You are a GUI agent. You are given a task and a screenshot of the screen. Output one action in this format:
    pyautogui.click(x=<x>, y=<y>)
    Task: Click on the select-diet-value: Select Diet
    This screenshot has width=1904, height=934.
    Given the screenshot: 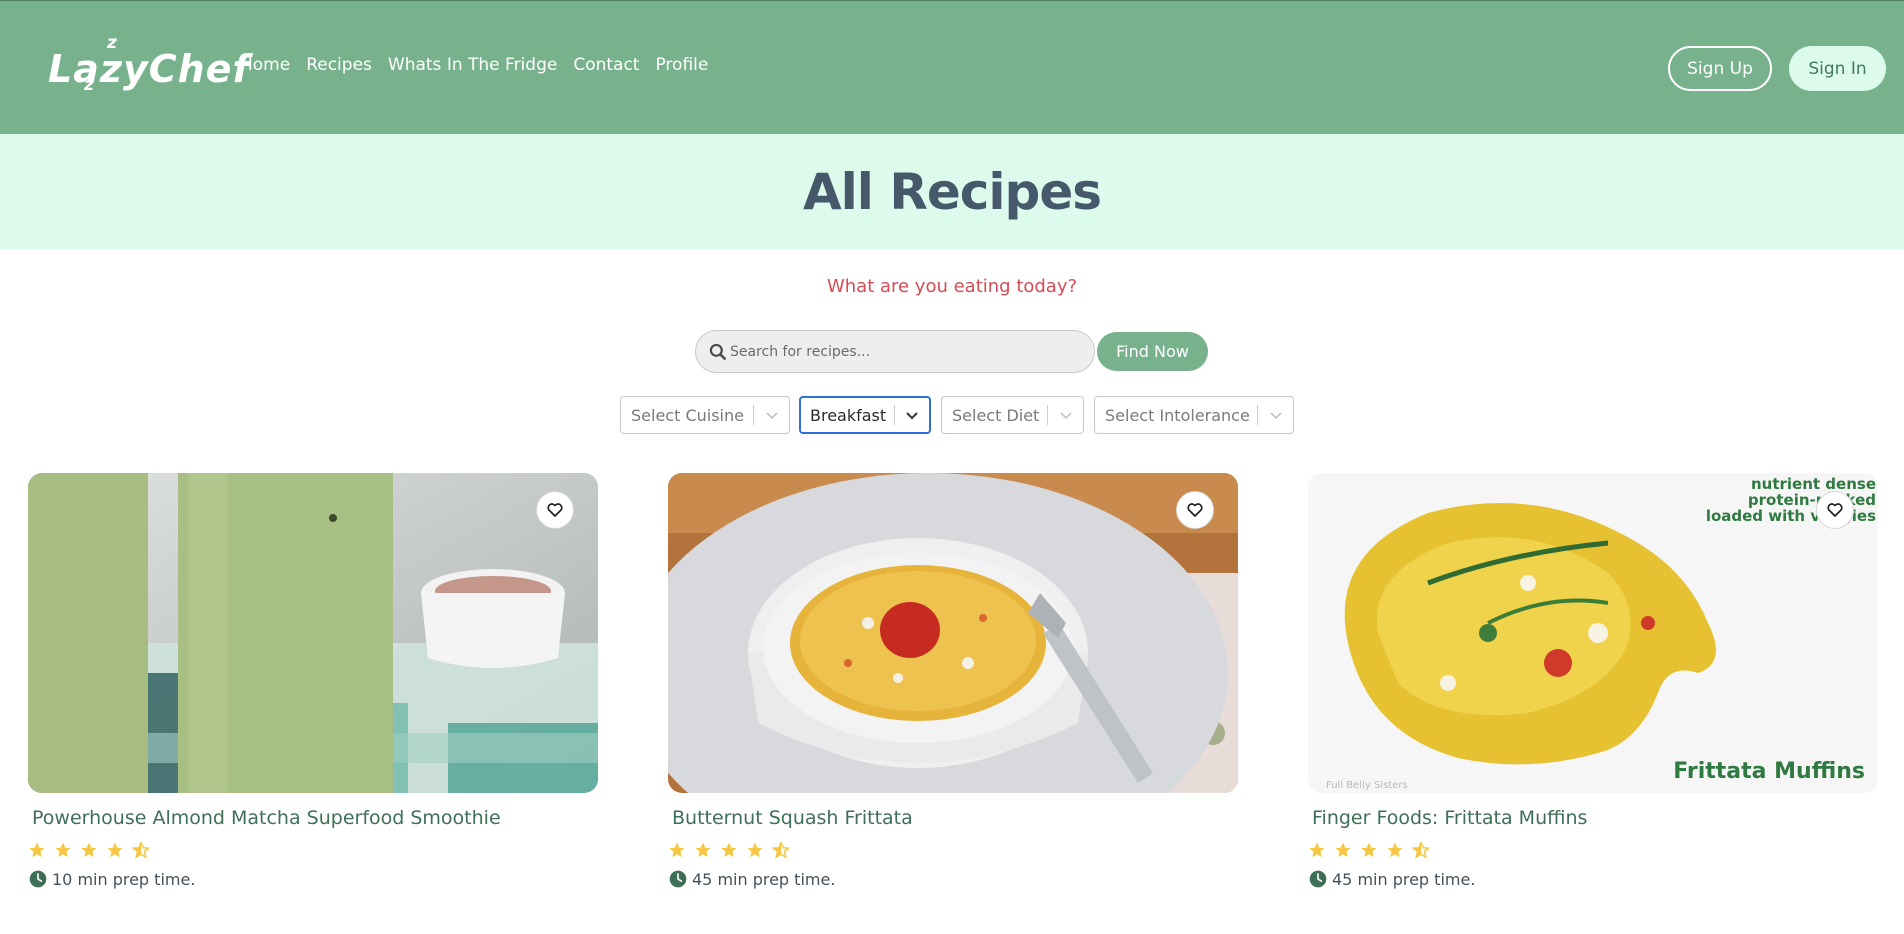 What is the action you would take?
    pyautogui.click(x=996, y=415)
    